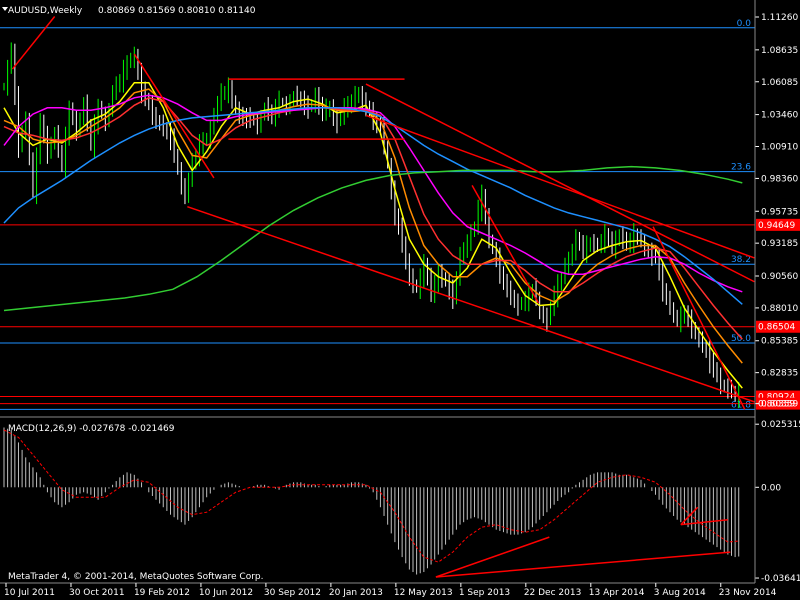 This screenshot has width=800, height=600. Describe the element at coordinates (680, 593) in the screenshot. I see `x-axis-tick-label: 3 Aug 2014` at that location.